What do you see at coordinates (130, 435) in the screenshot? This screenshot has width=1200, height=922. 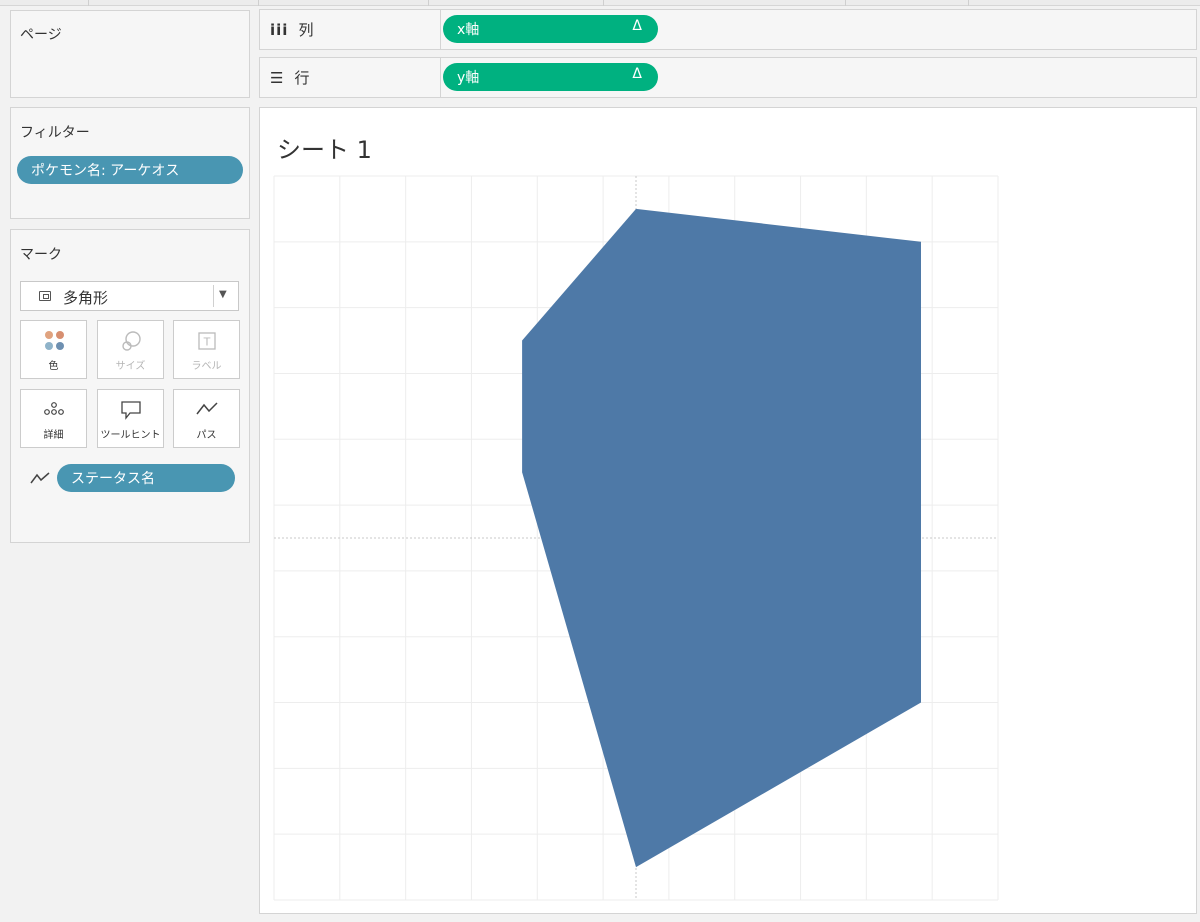 I see `tooltip-button-label: ツールヒント` at bounding box center [130, 435].